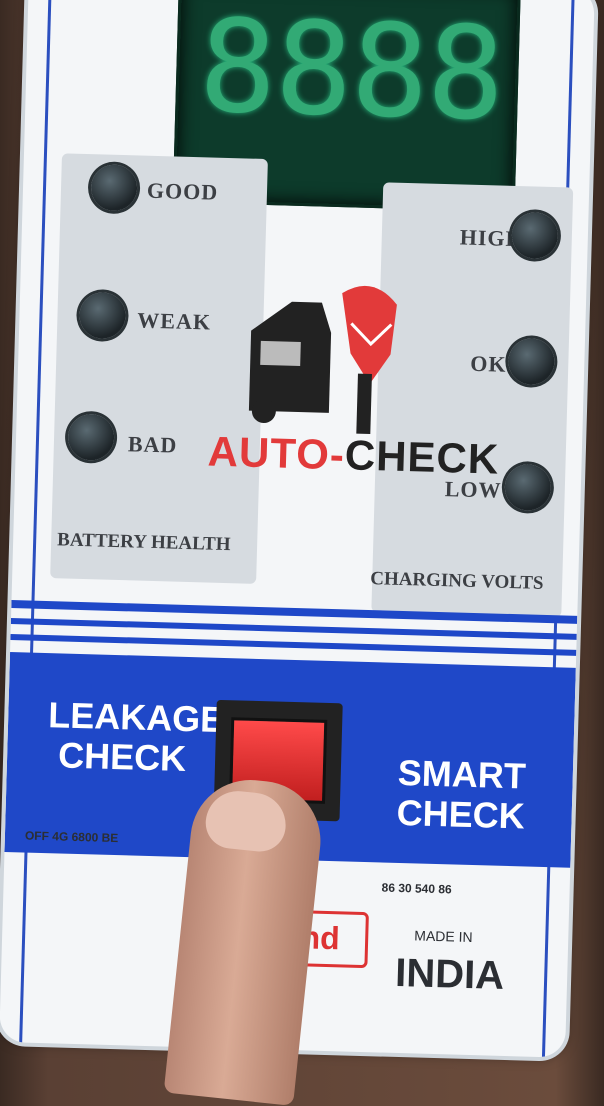 The image size is (604, 1106). Describe the element at coordinates (422, 457) in the screenshot. I see `brand-check-text: CHECK` at that location.